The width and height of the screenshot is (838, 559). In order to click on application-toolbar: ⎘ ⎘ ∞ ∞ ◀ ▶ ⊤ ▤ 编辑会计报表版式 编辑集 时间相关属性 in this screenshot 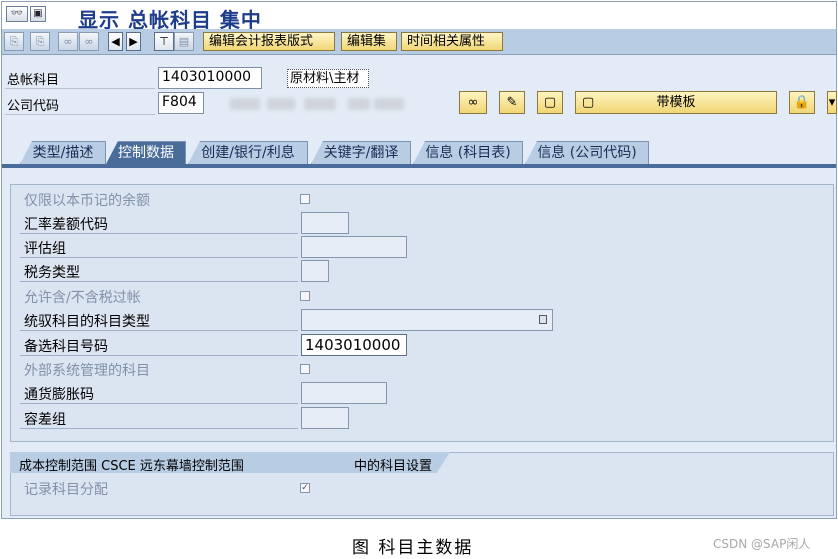, I will do `click(419, 42)`.